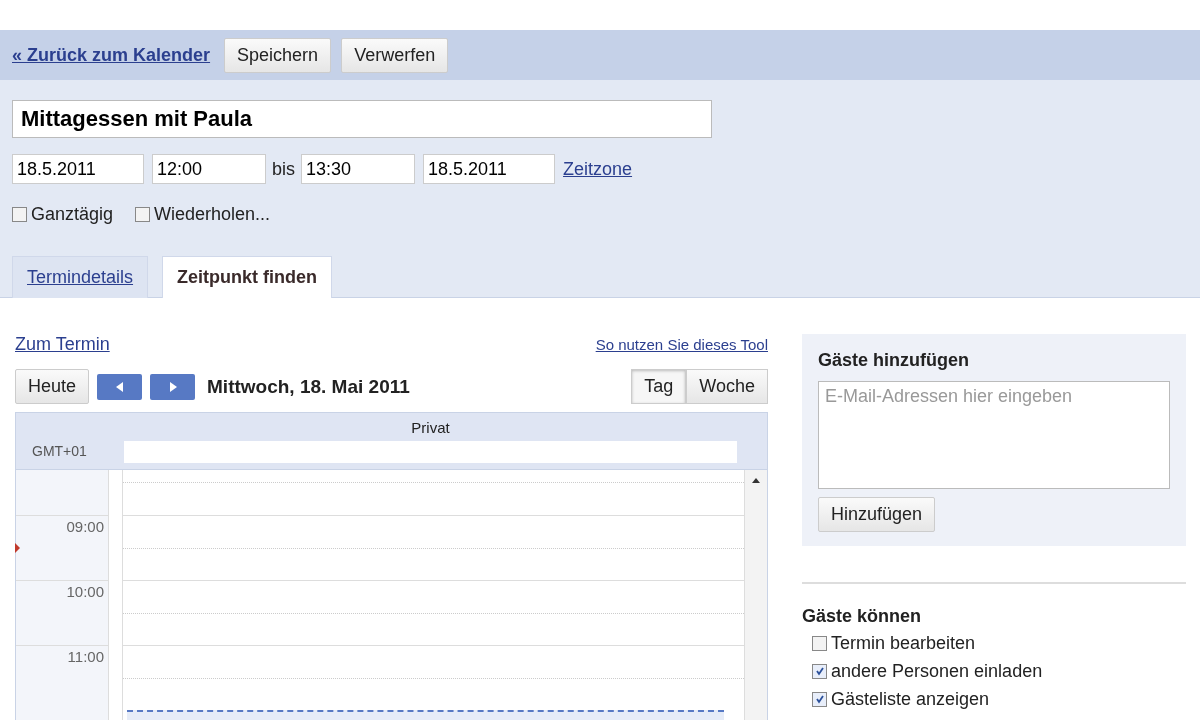 The image size is (1200, 720). Describe the element at coordinates (395, 55) in the screenshot. I see `toolbar-button: Verwerfen` at that location.